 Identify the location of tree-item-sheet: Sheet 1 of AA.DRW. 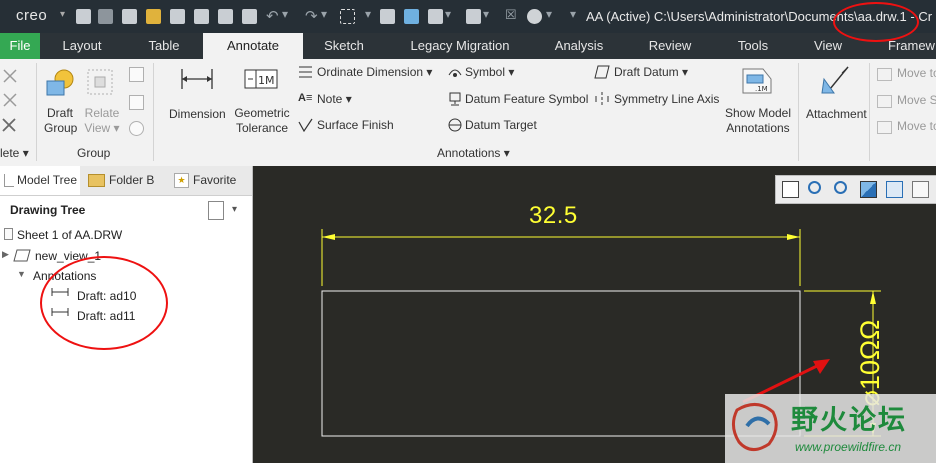
(69, 235).